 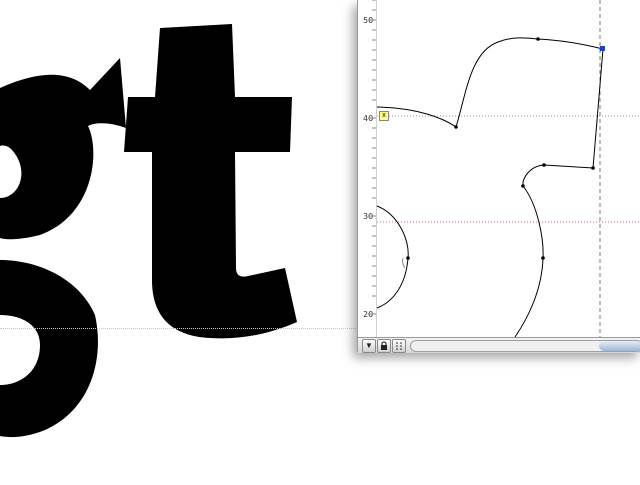 I want to click on dots-icon, so click(x=399, y=346).